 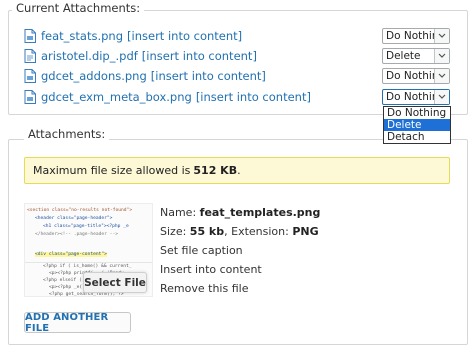 I want to click on select-value: Delete, so click(x=403, y=56).